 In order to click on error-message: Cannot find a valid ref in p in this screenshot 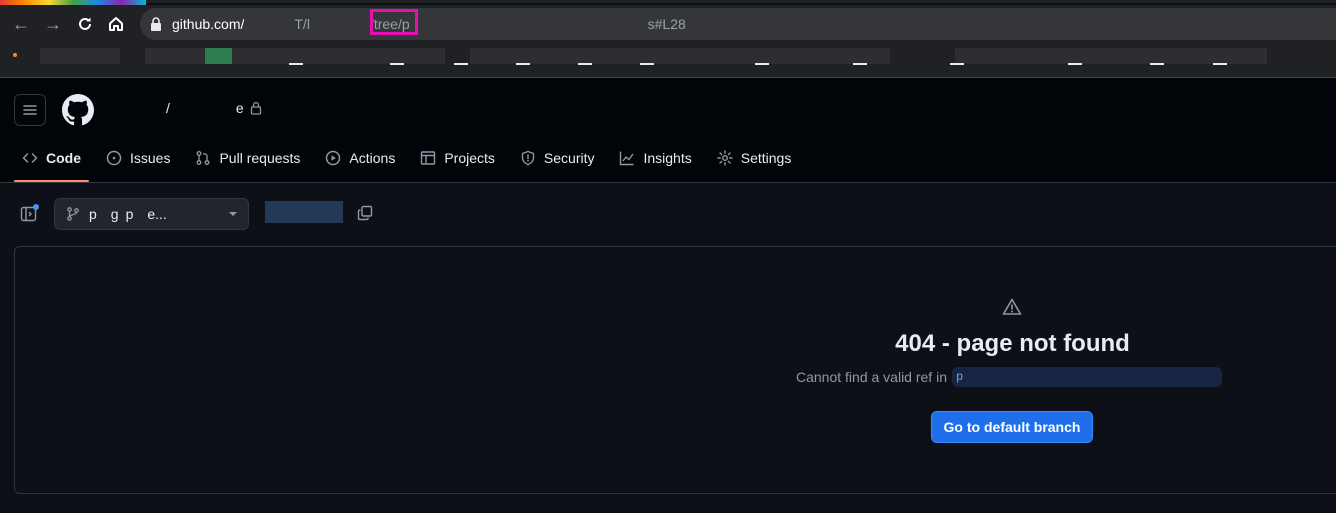, I will do `click(1009, 377)`.